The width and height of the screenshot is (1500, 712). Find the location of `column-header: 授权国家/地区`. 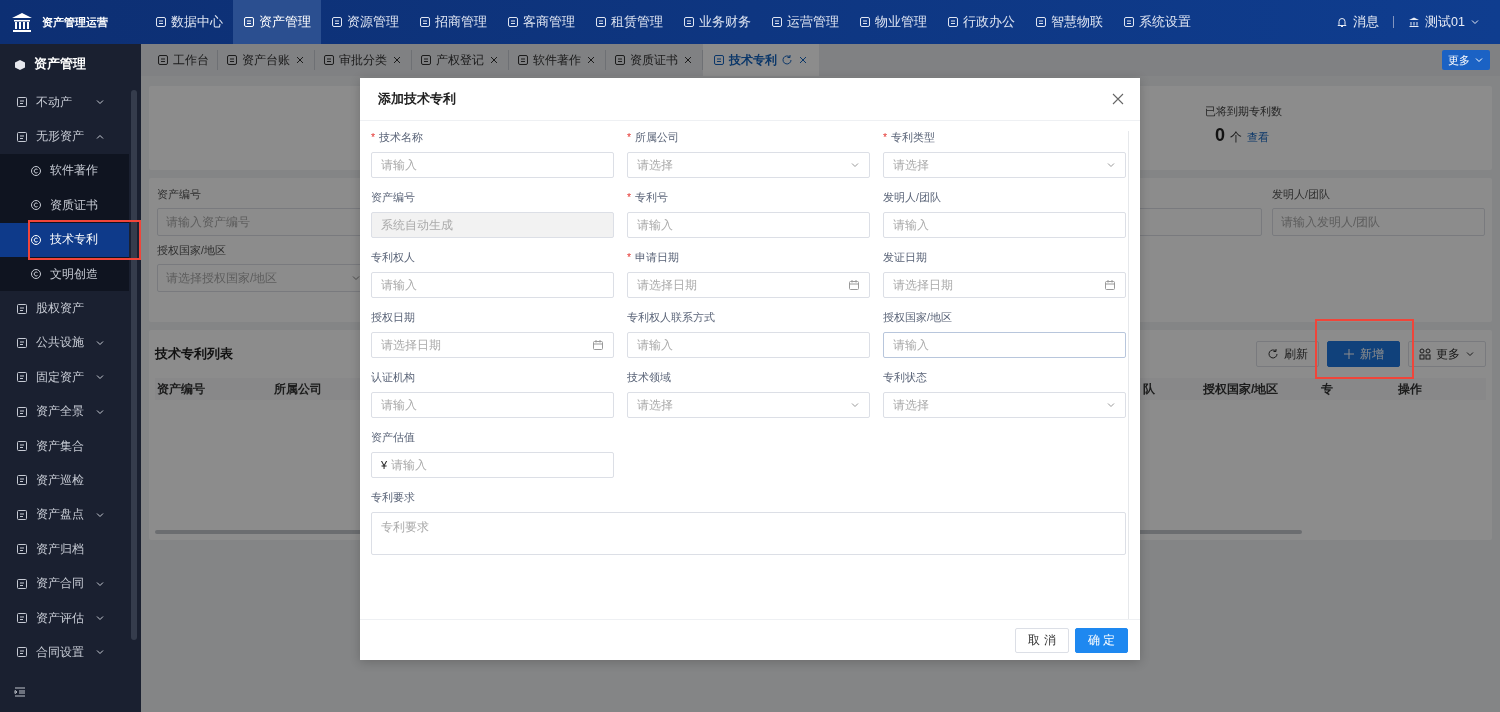

column-header: 授权国家/地区 is located at coordinates (1241, 389).